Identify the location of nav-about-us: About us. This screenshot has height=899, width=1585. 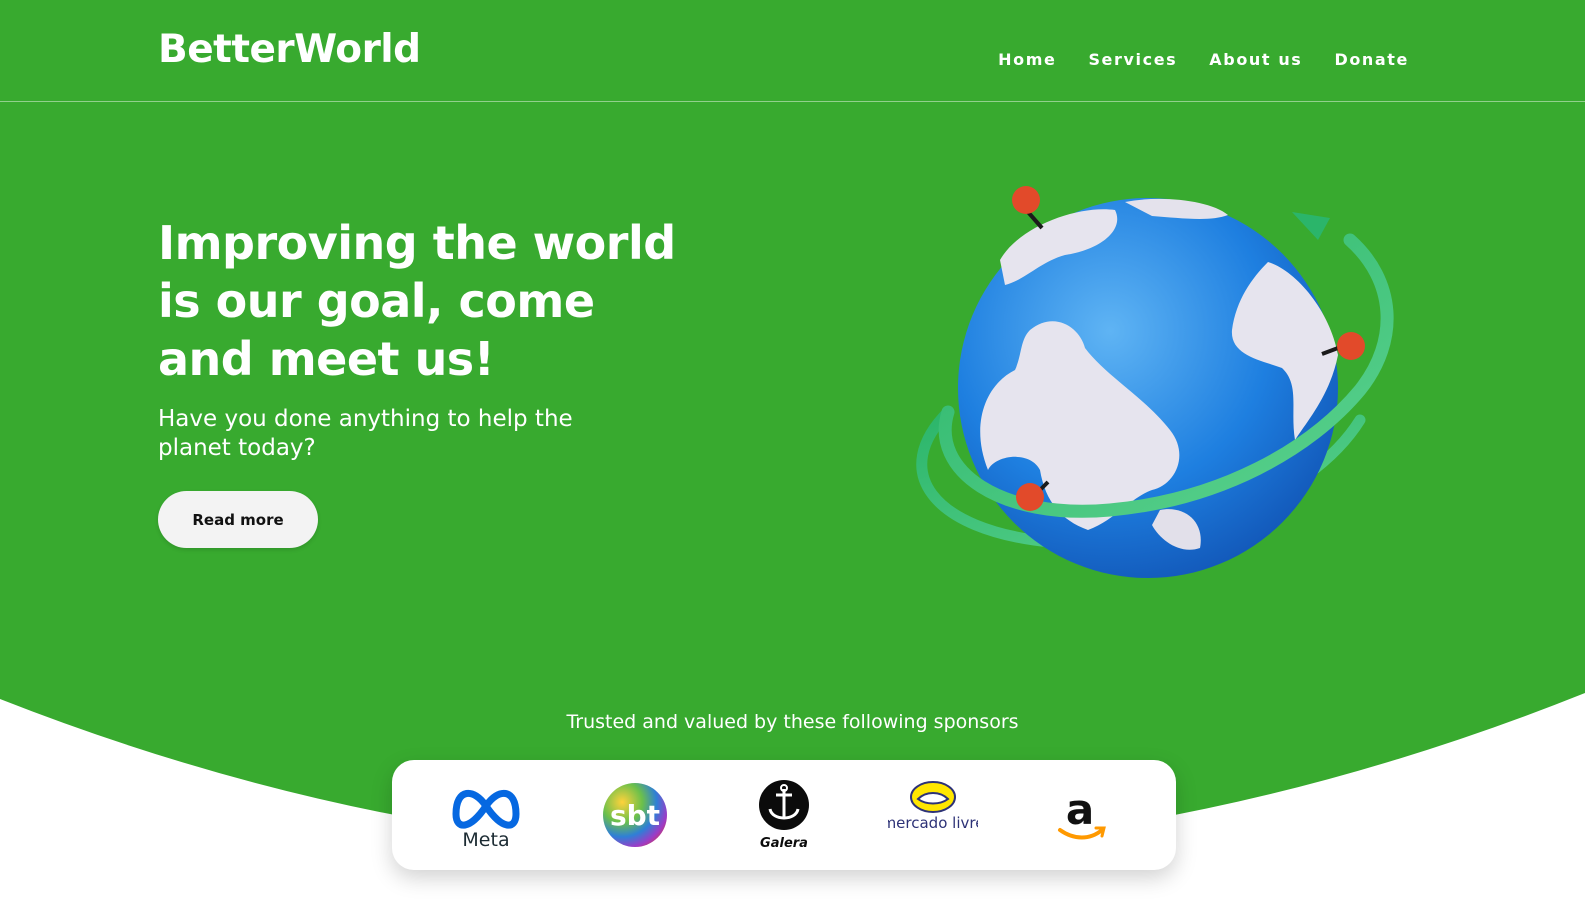
(1255, 59).